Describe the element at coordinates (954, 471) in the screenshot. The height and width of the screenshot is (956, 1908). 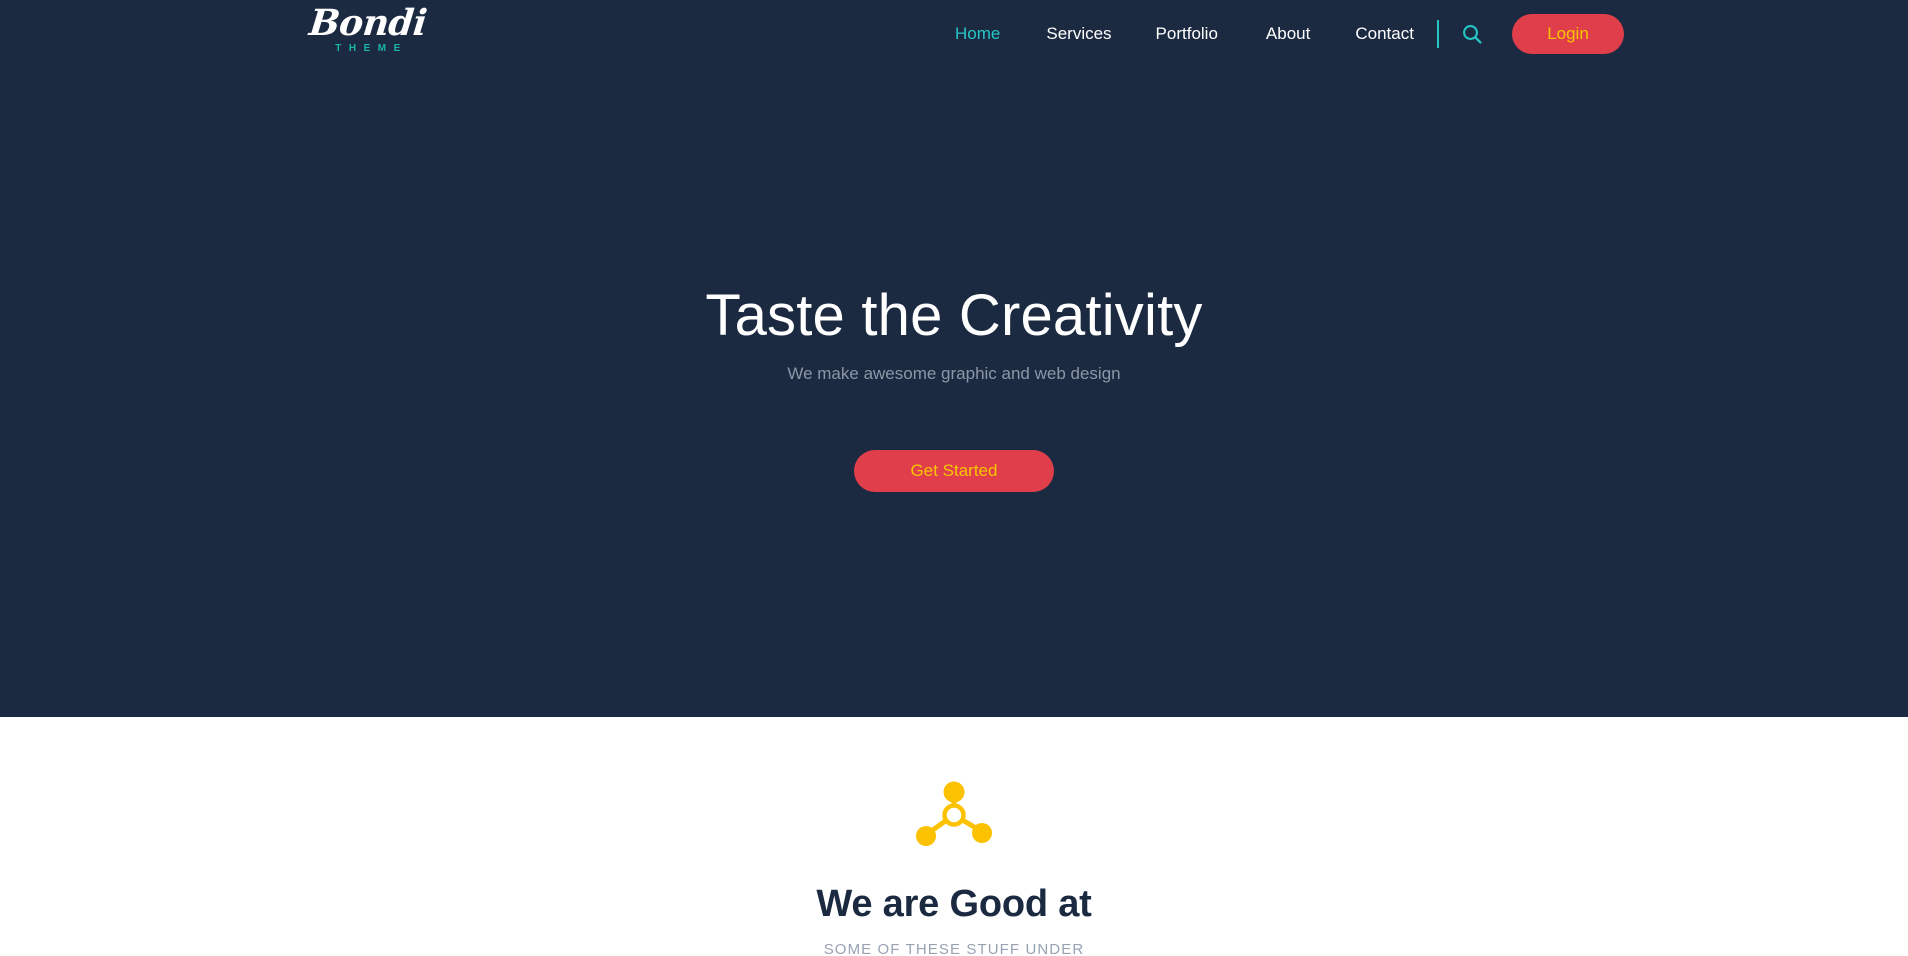
I see `get-started-button: Get Started` at that location.